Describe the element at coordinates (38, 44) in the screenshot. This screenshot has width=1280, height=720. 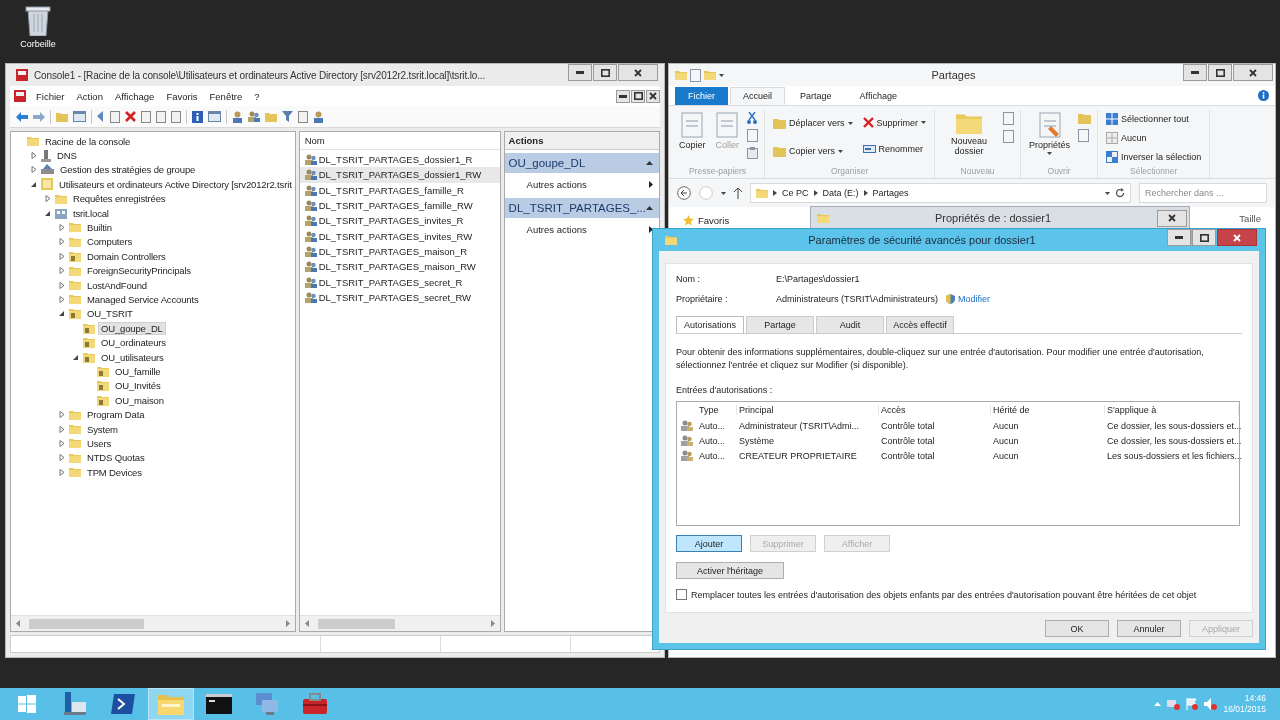
I see `desktop-icon-label: Corbeille` at that location.